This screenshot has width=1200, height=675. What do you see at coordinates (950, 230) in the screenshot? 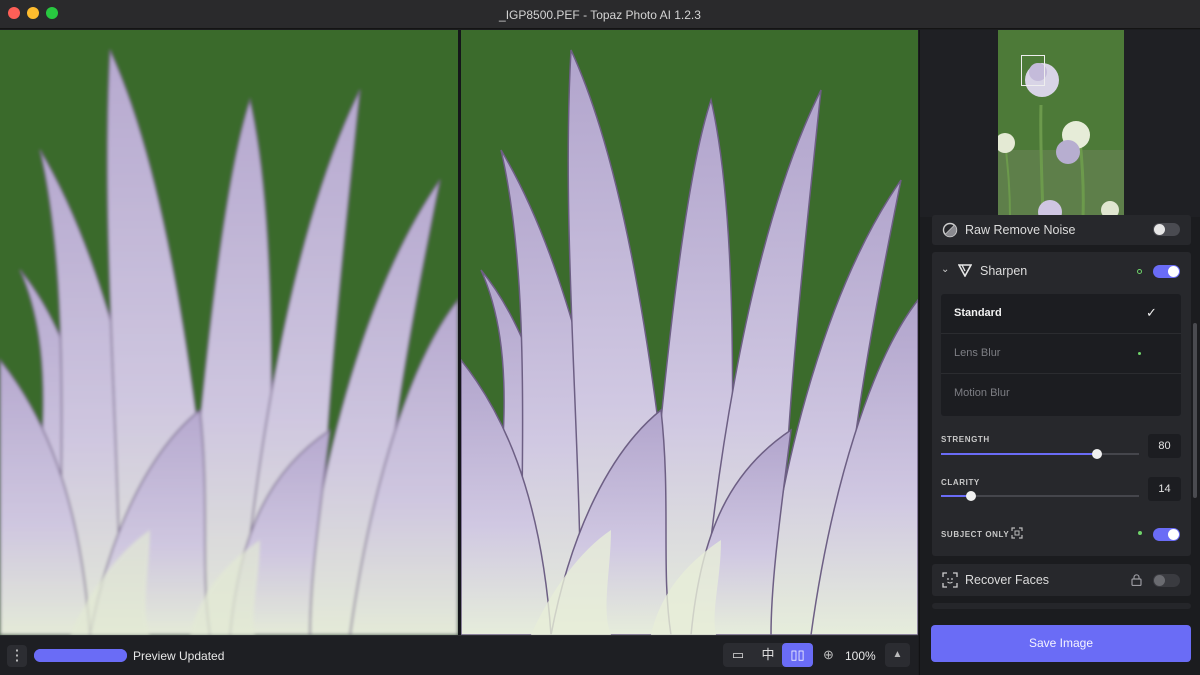
I see `noise-icon` at bounding box center [950, 230].